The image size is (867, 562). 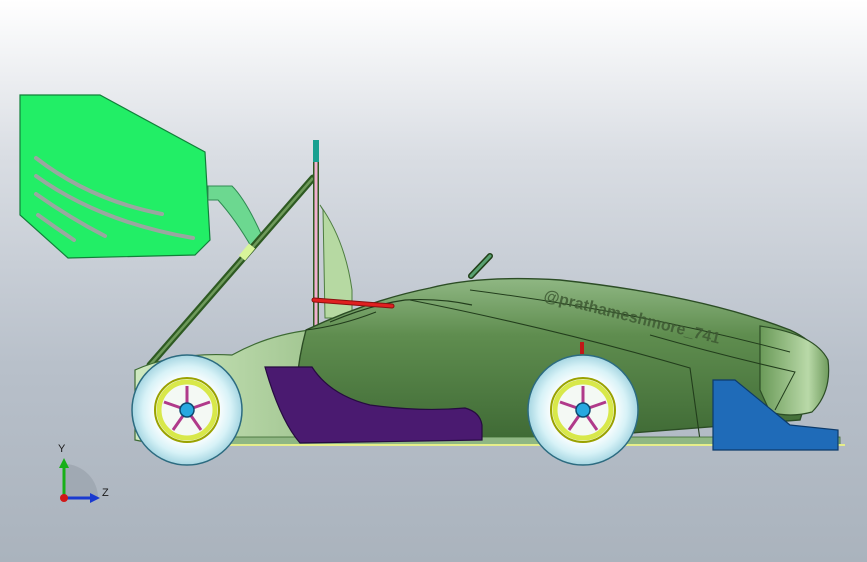 What do you see at coordinates (583, 410) in the screenshot?
I see `front-wheel` at bounding box center [583, 410].